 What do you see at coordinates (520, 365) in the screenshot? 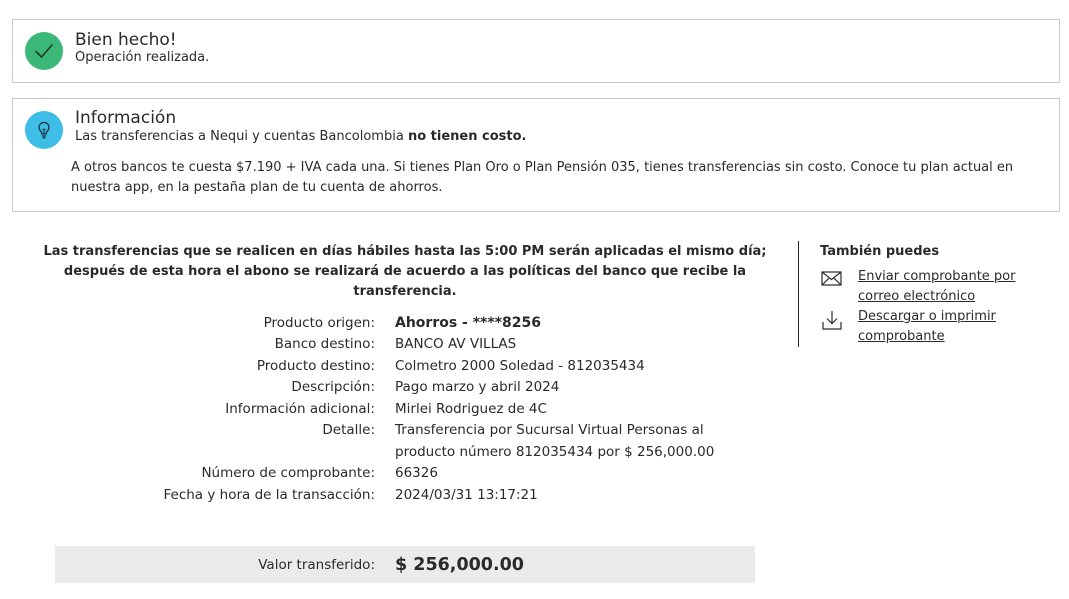
I see `detail-value: Colmetro 2000 Soledad - 812035434` at bounding box center [520, 365].